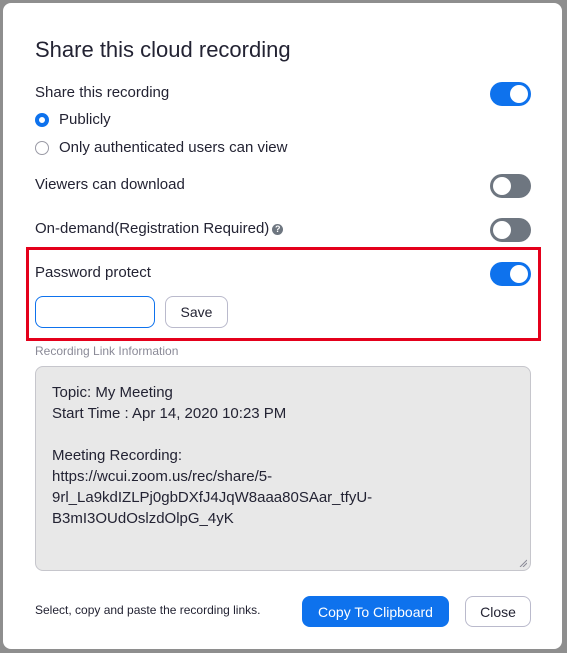  I want to click on radio-authenticated-only: Only authenticated users can view, so click(161, 147).